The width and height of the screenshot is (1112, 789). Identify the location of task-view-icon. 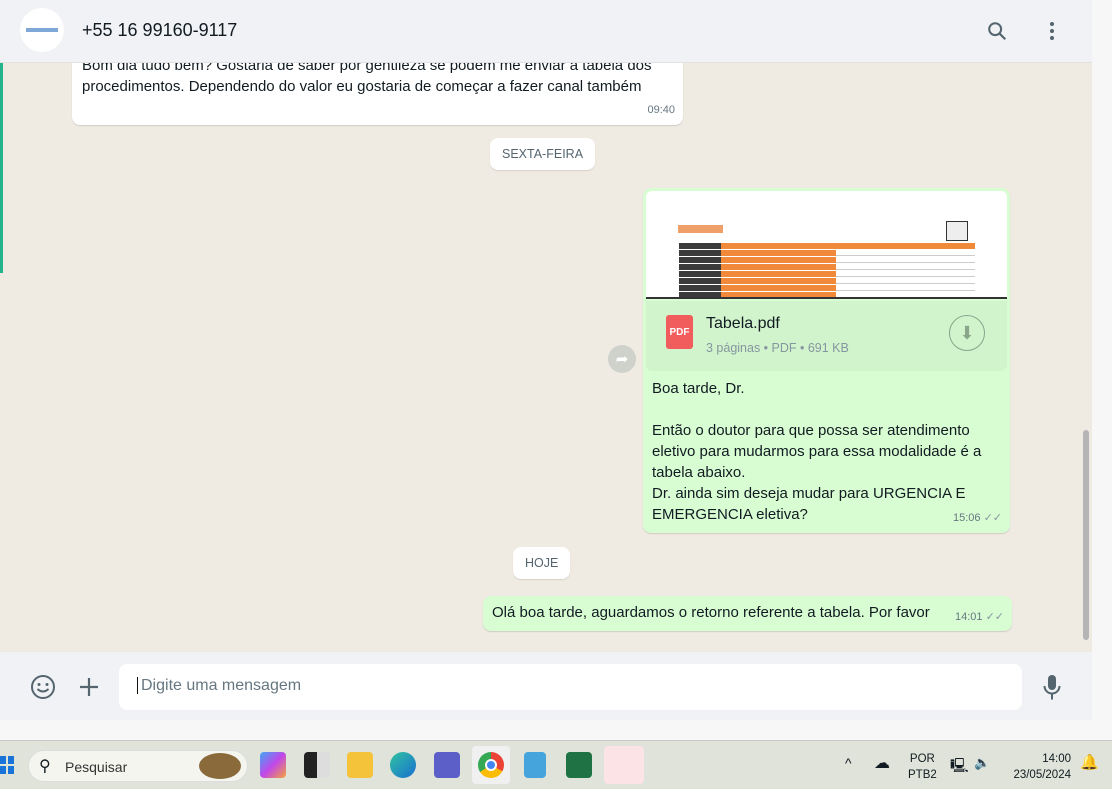
(317, 765).